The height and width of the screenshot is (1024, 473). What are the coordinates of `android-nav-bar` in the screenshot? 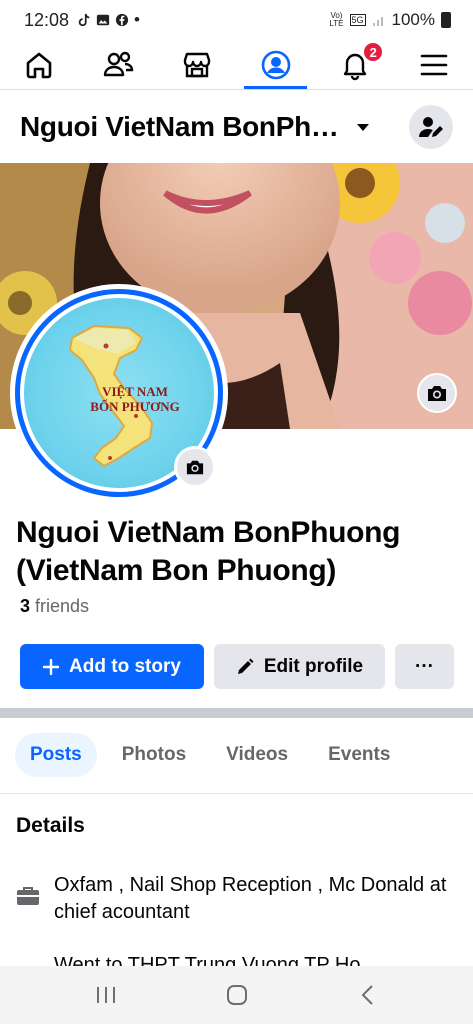 It's located at (236, 995).